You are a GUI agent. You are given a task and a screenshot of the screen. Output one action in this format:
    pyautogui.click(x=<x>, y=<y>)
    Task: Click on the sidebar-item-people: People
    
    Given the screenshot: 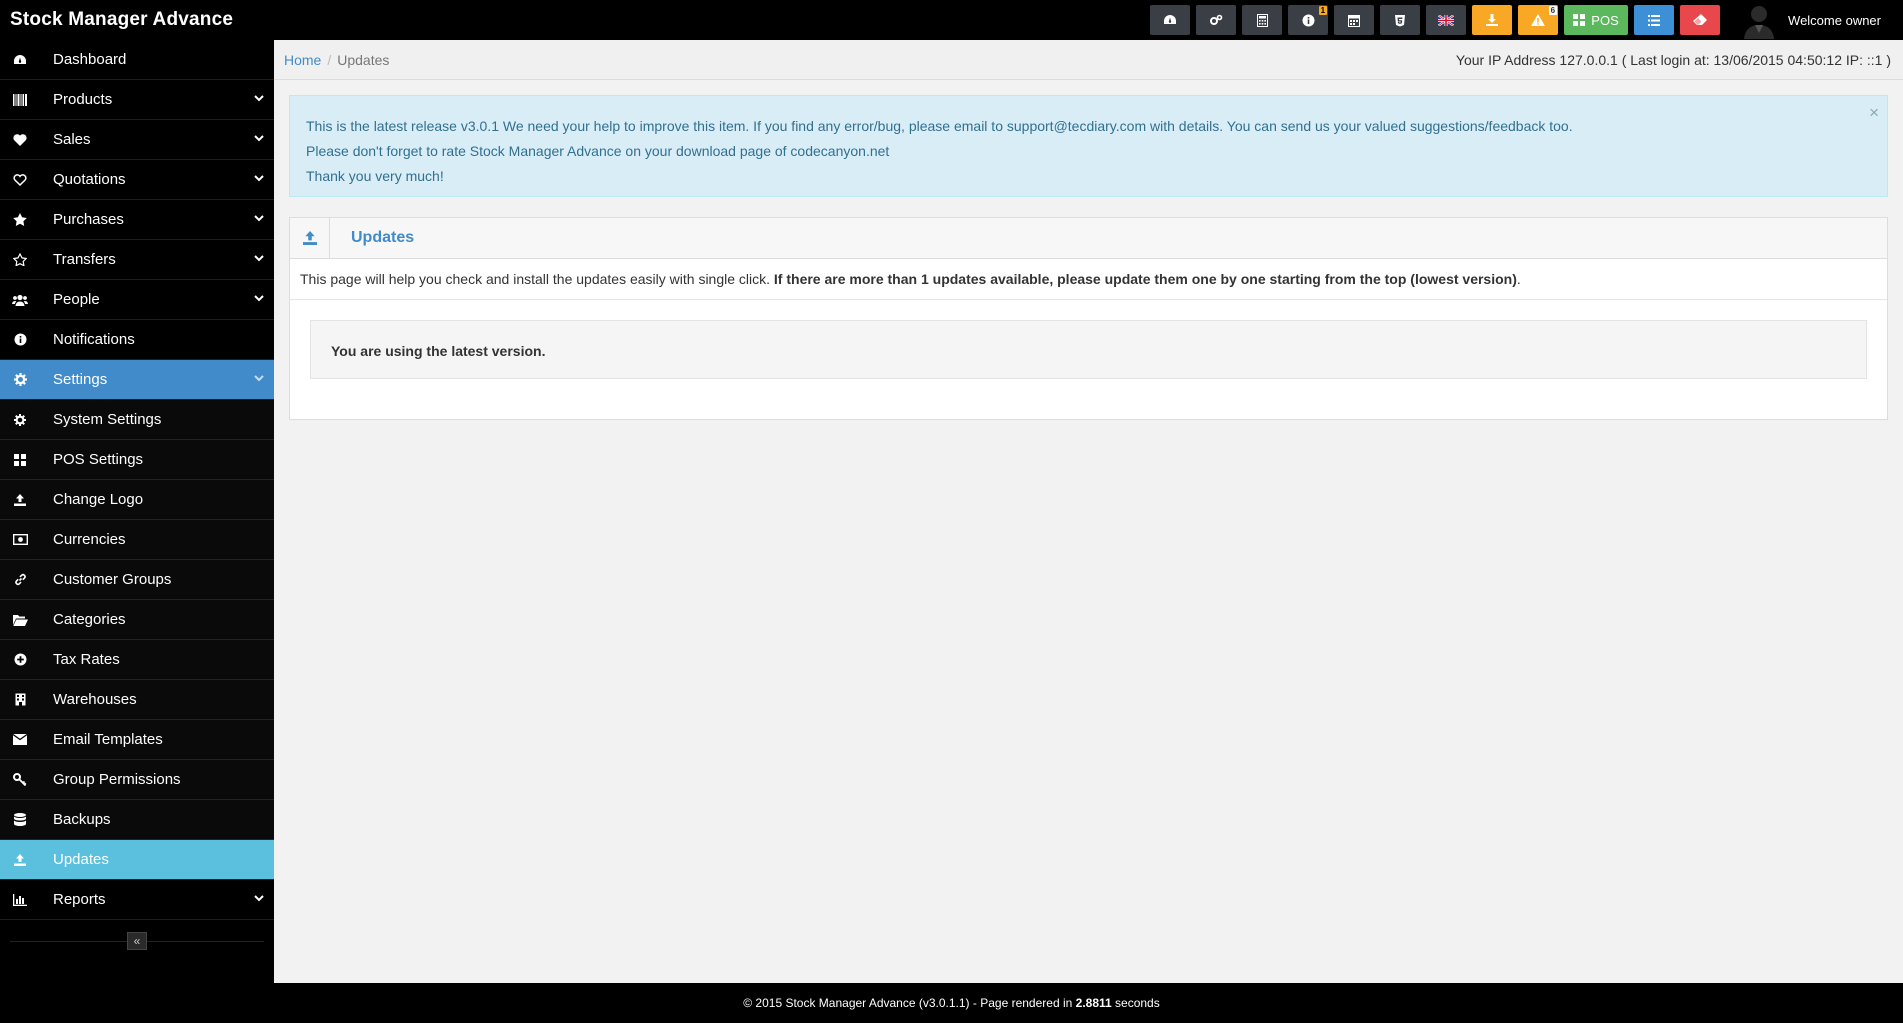 What is the action you would take?
    pyautogui.click(x=137, y=300)
    